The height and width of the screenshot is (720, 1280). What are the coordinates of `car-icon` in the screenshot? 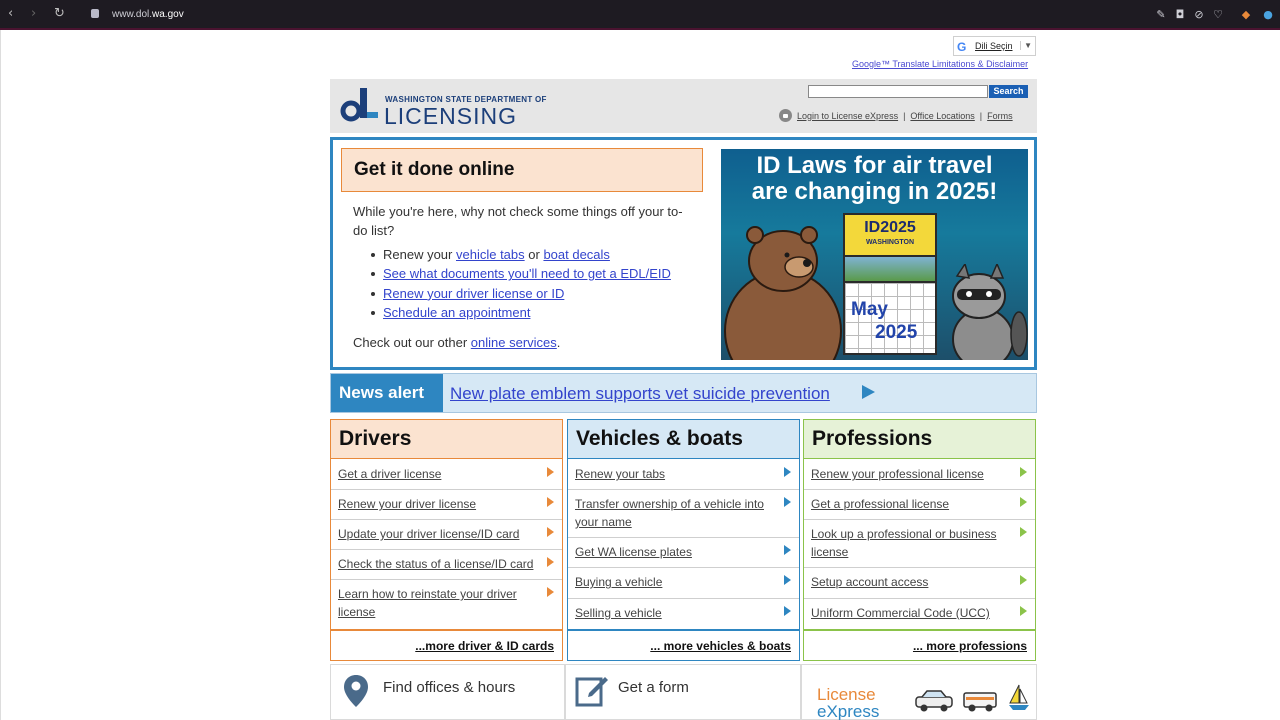 It's located at (934, 701).